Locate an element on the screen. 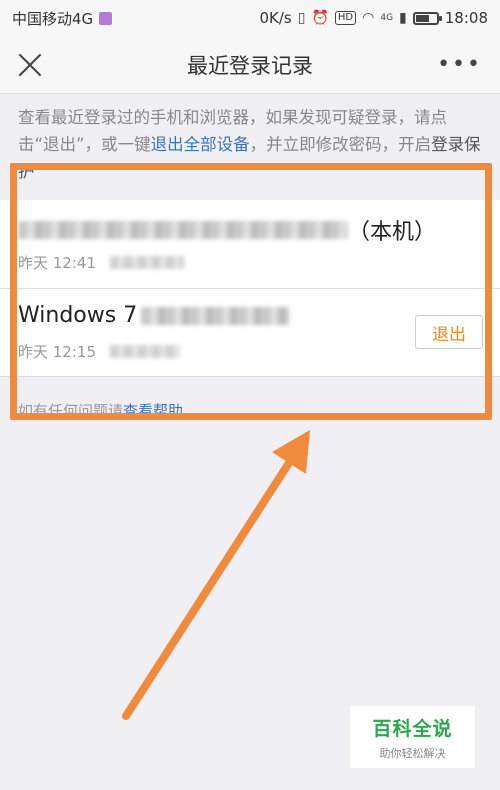 The width and height of the screenshot is (500, 790). help-line: 如有任何问题请查看帮助 is located at coordinates (100, 410).